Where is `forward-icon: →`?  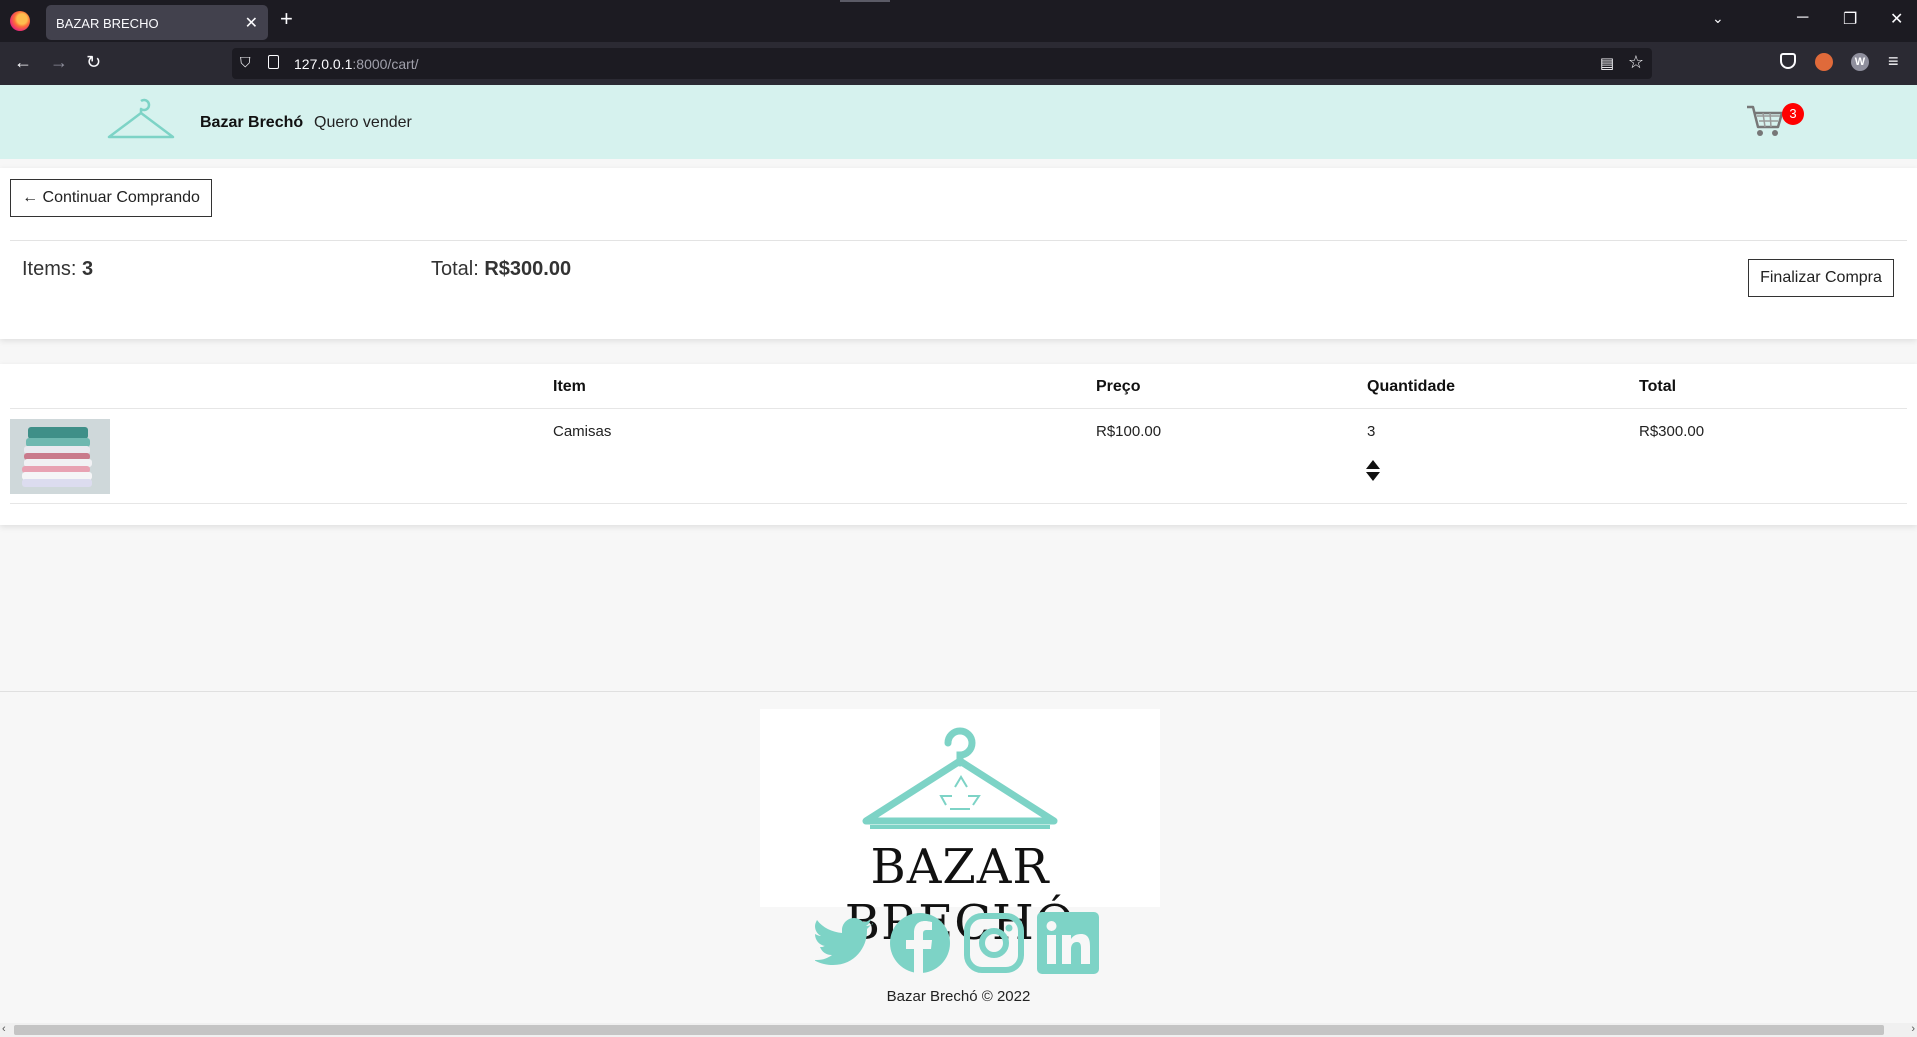
forward-icon: → is located at coordinates (59, 62).